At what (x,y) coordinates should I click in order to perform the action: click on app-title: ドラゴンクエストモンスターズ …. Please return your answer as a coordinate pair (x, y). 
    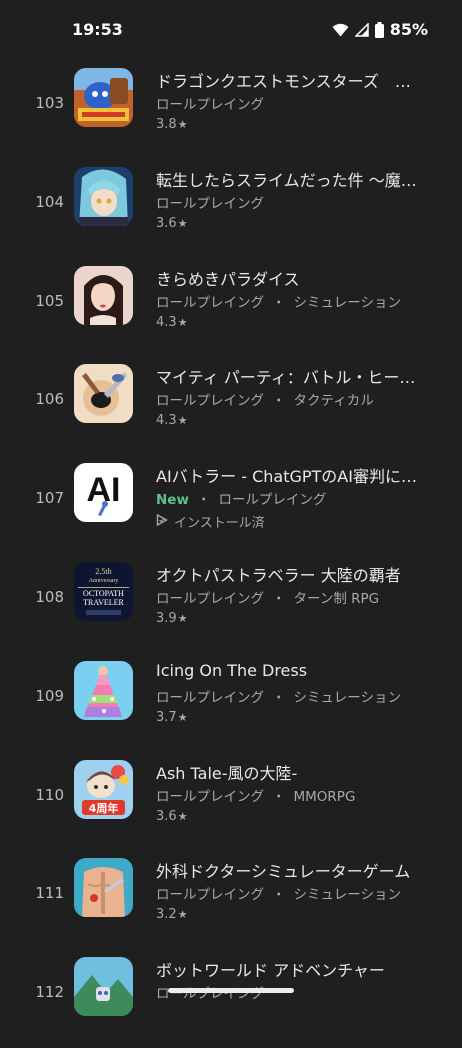
    Looking at the image, I should click on (283, 81).